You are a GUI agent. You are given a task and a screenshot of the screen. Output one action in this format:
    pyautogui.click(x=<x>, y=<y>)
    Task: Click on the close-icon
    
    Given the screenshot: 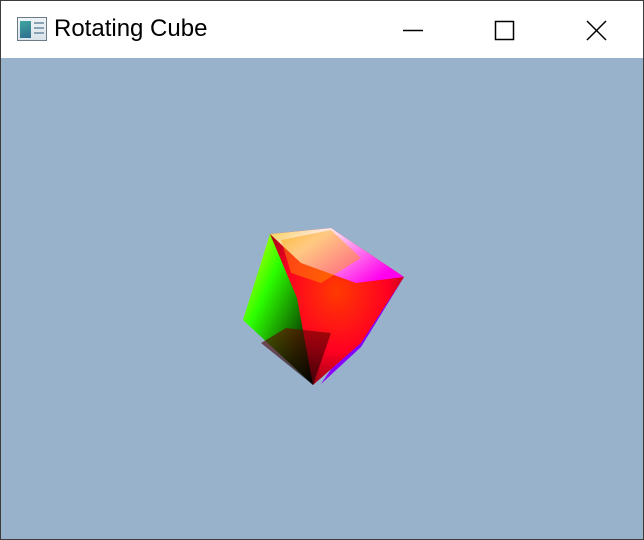 What is the action you would take?
    pyautogui.click(x=596, y=30)
    